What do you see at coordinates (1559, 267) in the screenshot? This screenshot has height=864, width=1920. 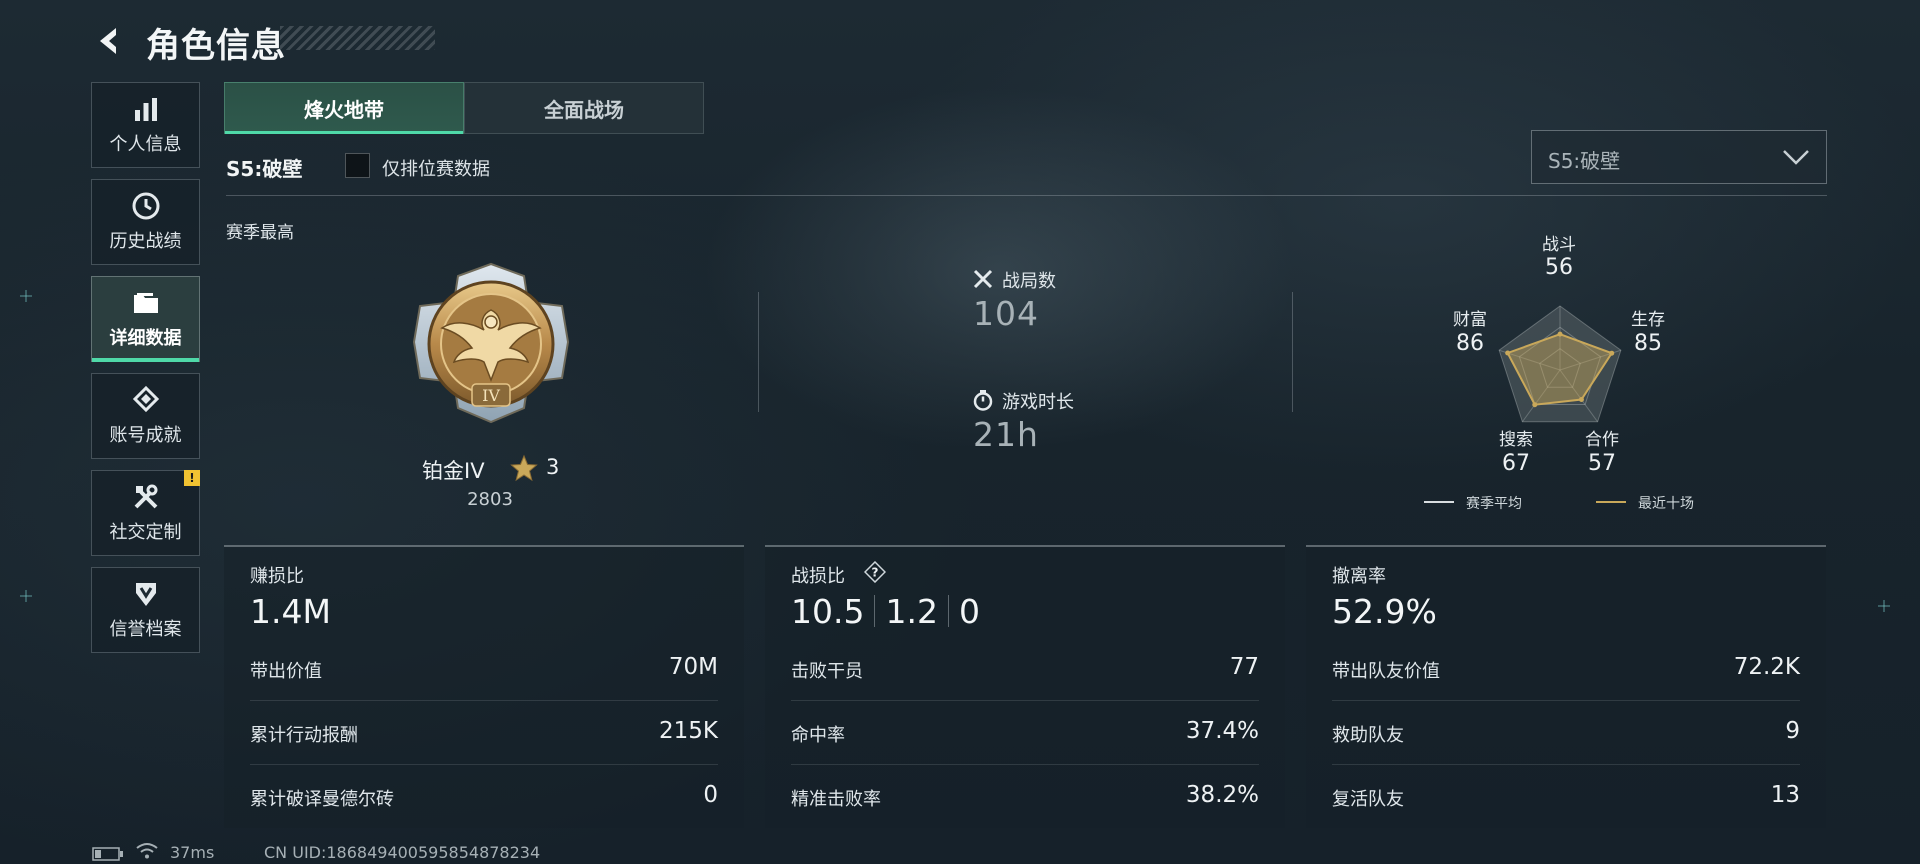 I see `radar-value-combat: 56` at bounding box center [1559, 267].